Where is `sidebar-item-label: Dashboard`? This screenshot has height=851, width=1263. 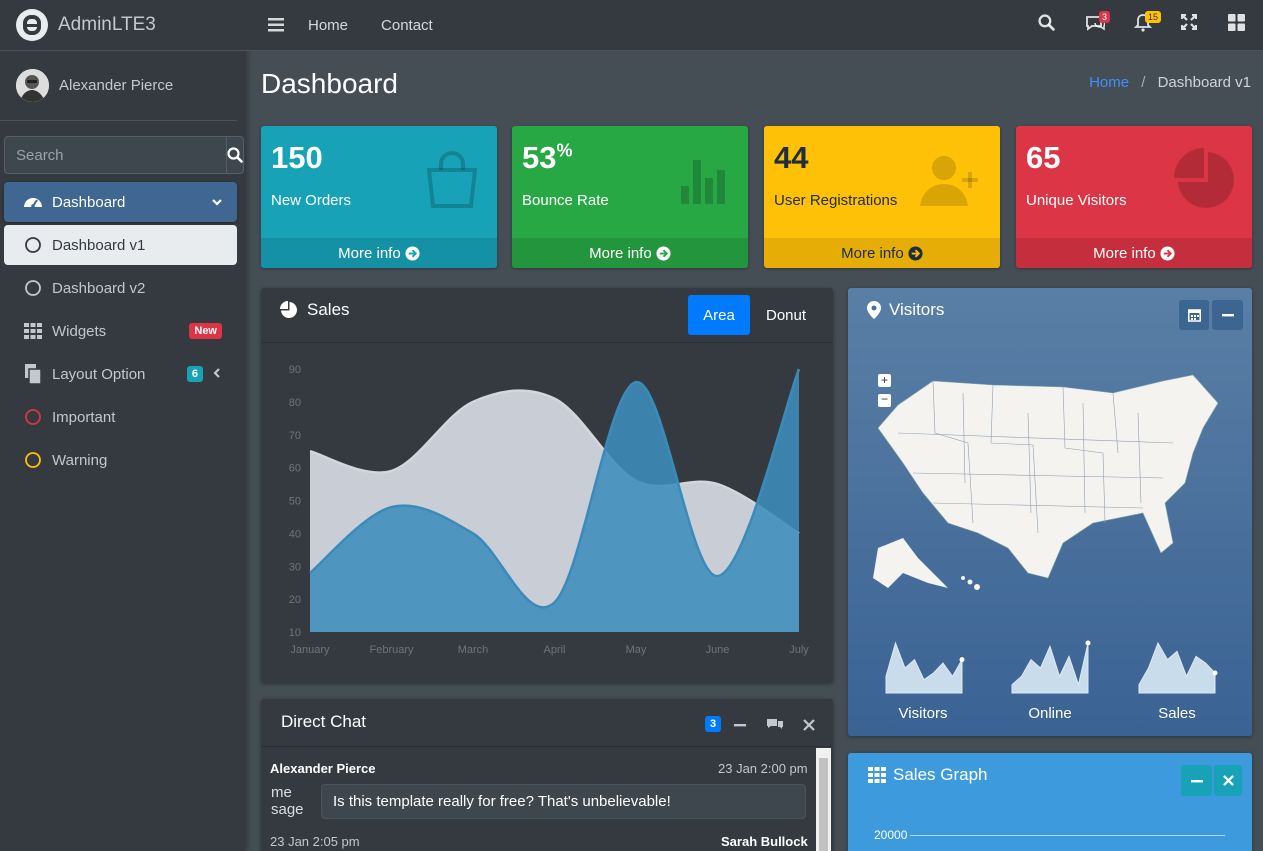 sidebar-item-label: Dashboard is located at coordinates (89, 202).